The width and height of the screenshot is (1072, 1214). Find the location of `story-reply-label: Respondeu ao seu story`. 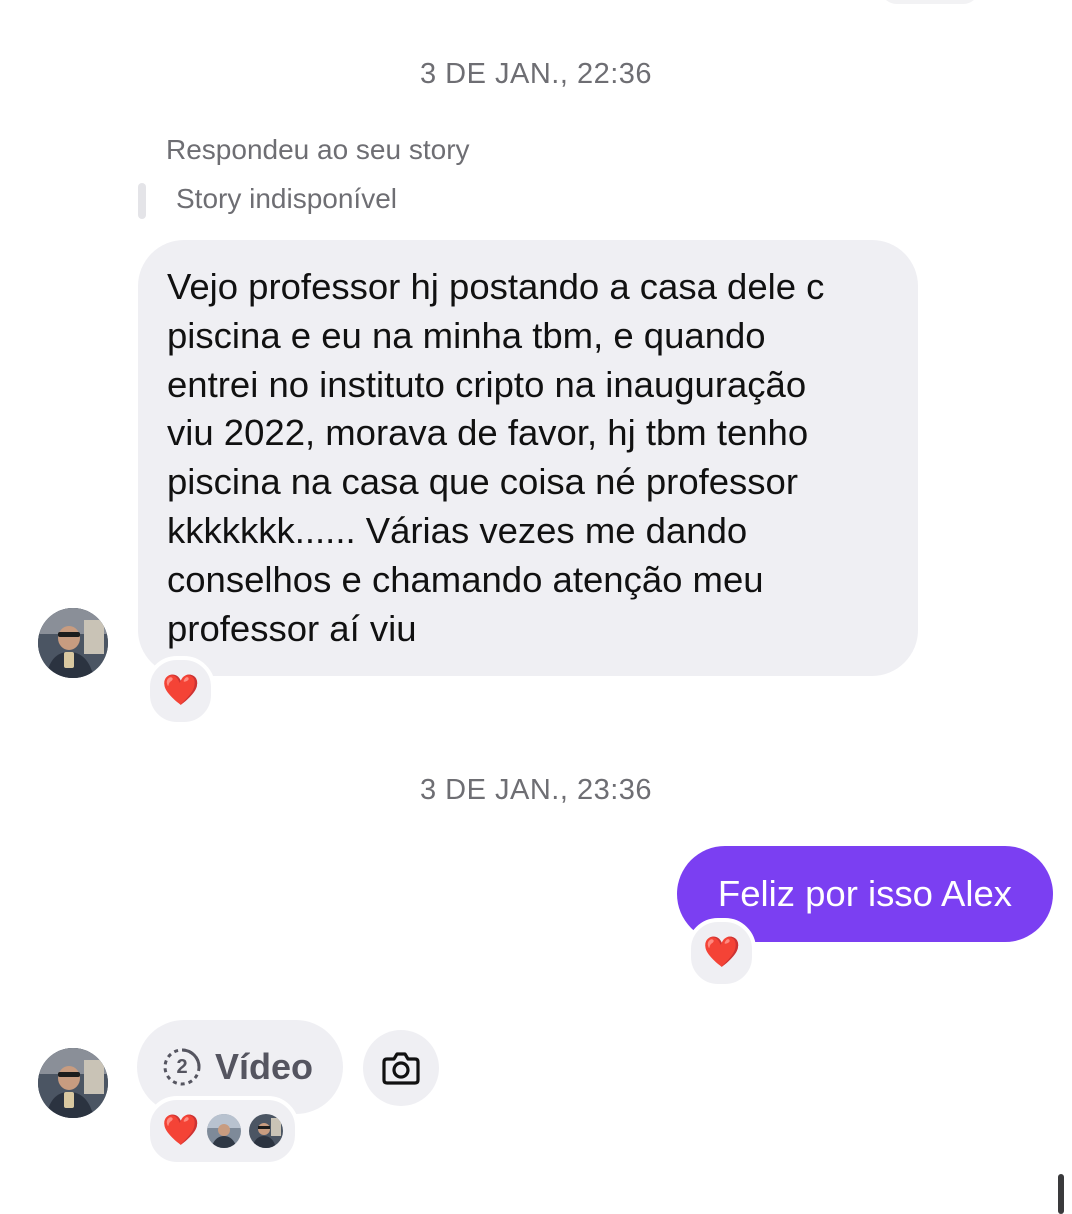

story-reply-label: Respondeu ao seu story is located at coordinates (318, 149).